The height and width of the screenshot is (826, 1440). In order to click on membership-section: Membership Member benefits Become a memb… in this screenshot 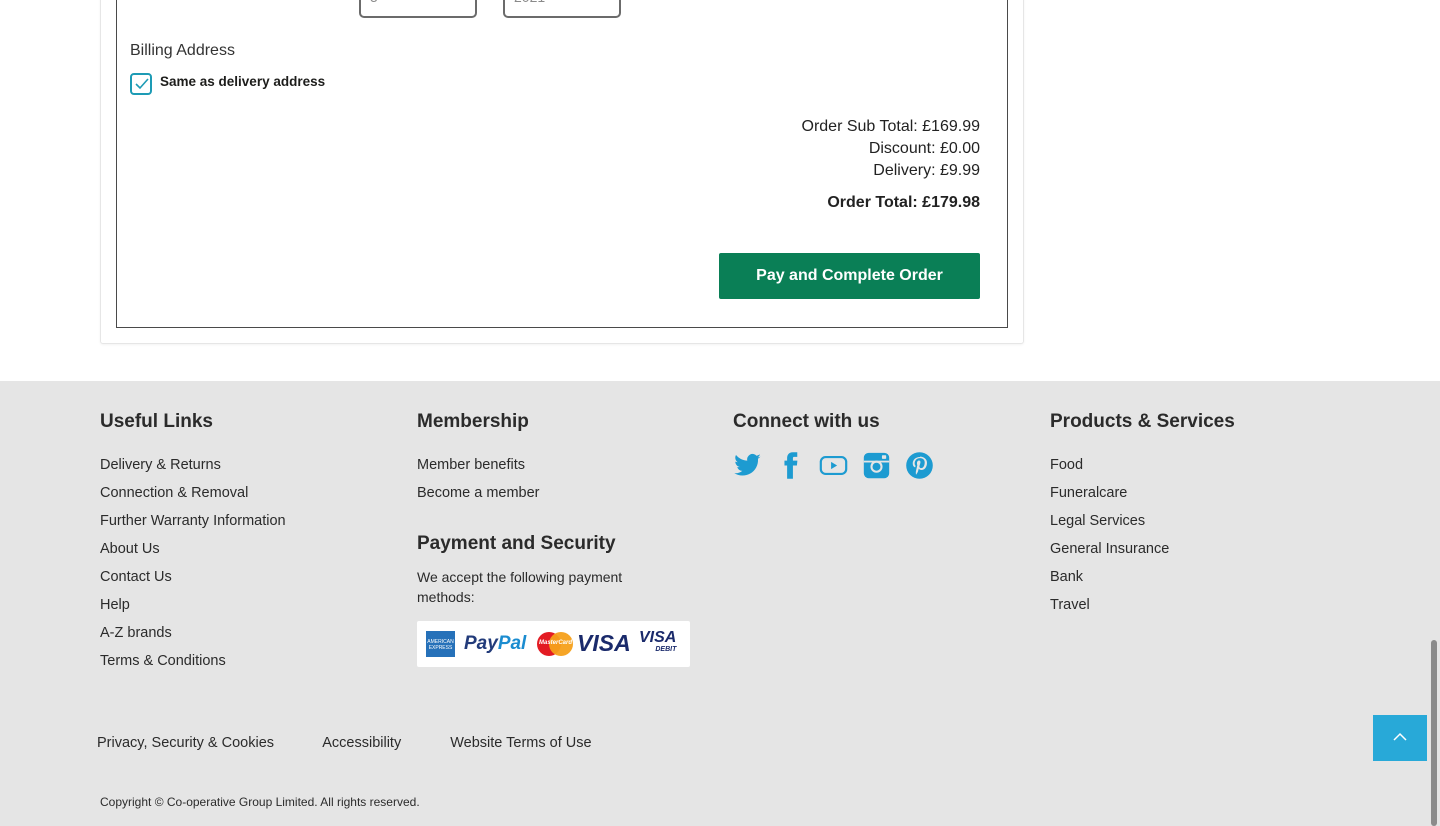, I will do `click(553, 539)`.